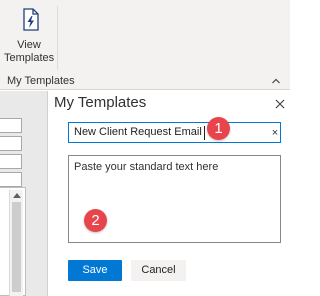 Image resolution: width=320 pixels, height=296 pixels. Describe the element at coordinates (17, 195) in the screenshot. I see `scroll-up-arrow-icon` at that location.